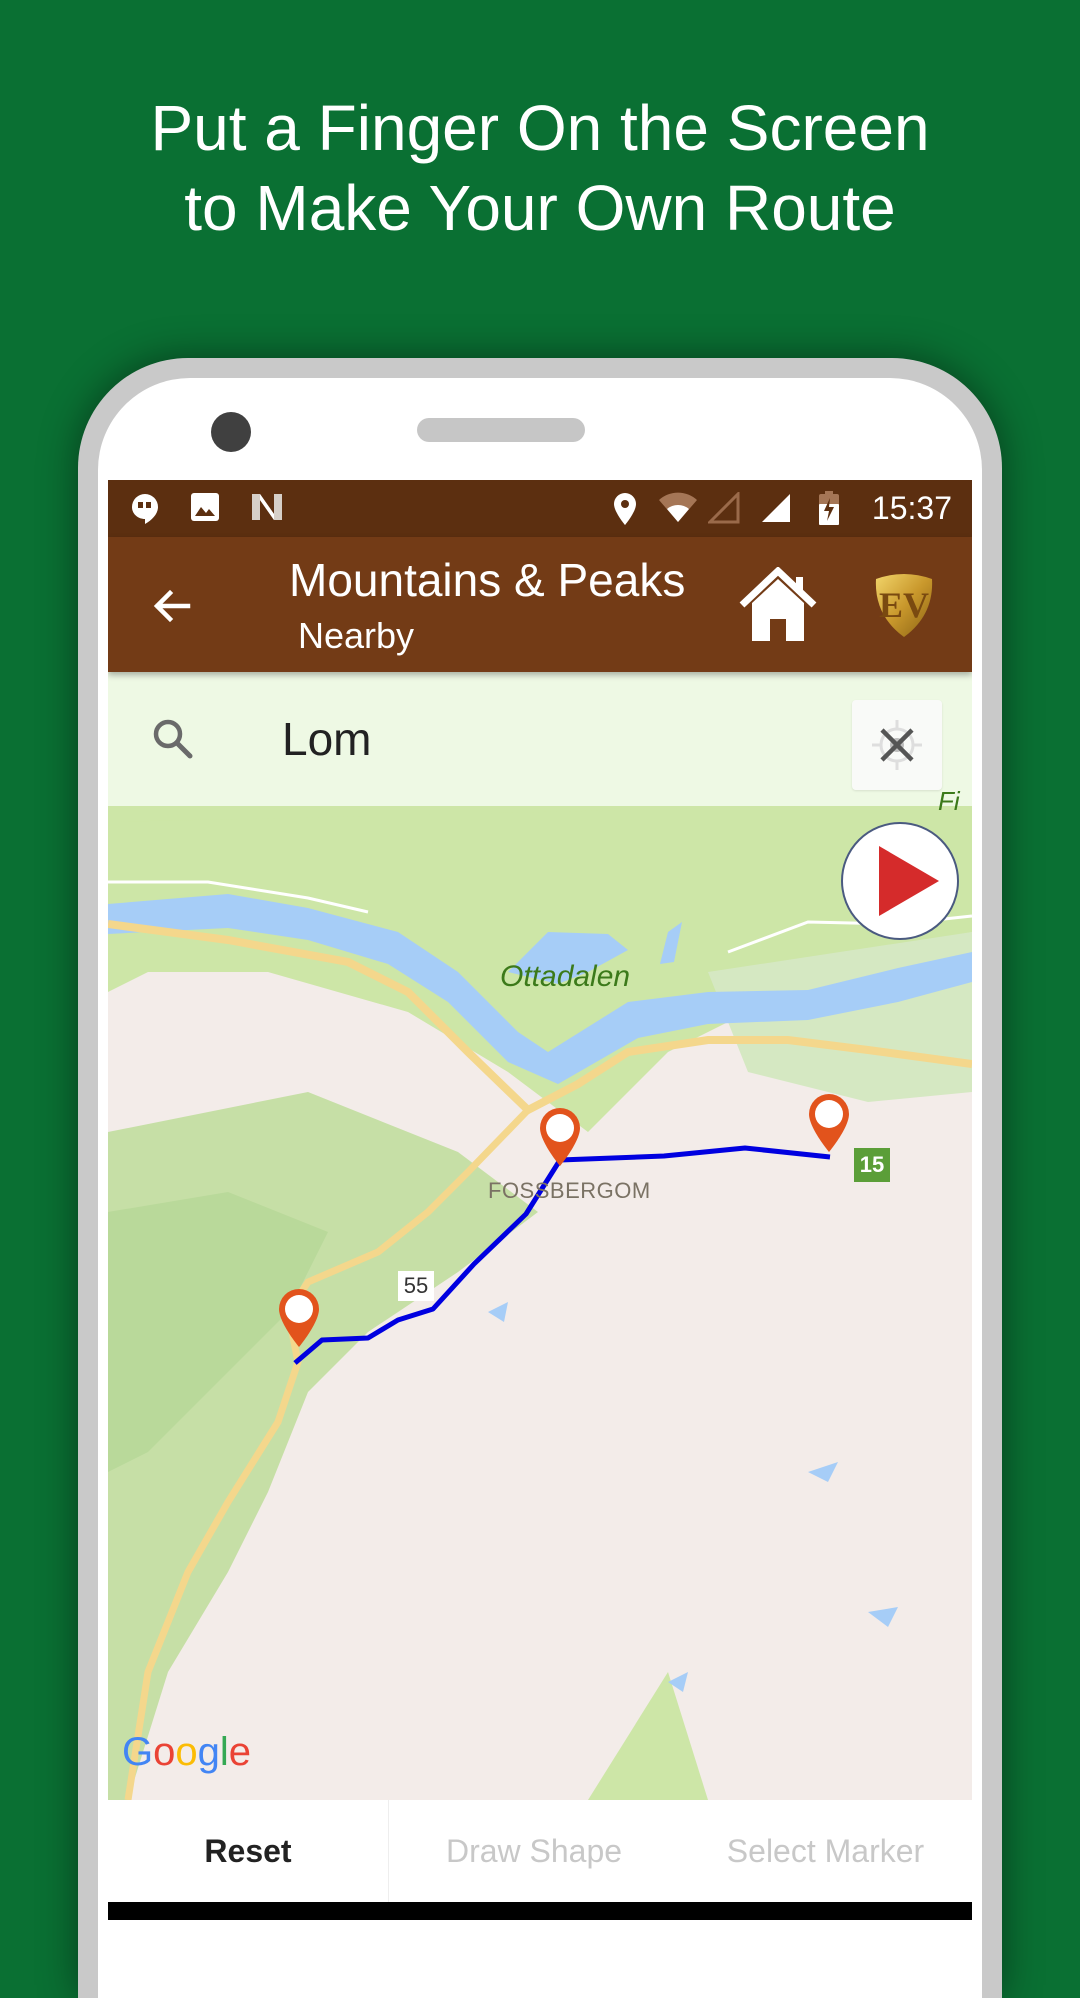 The image size is (1080, 1998). Describe the element at coordinates (540, 208) in the screenshot. I see `promo-headline-line2: to Make Your Own Route` at that location.